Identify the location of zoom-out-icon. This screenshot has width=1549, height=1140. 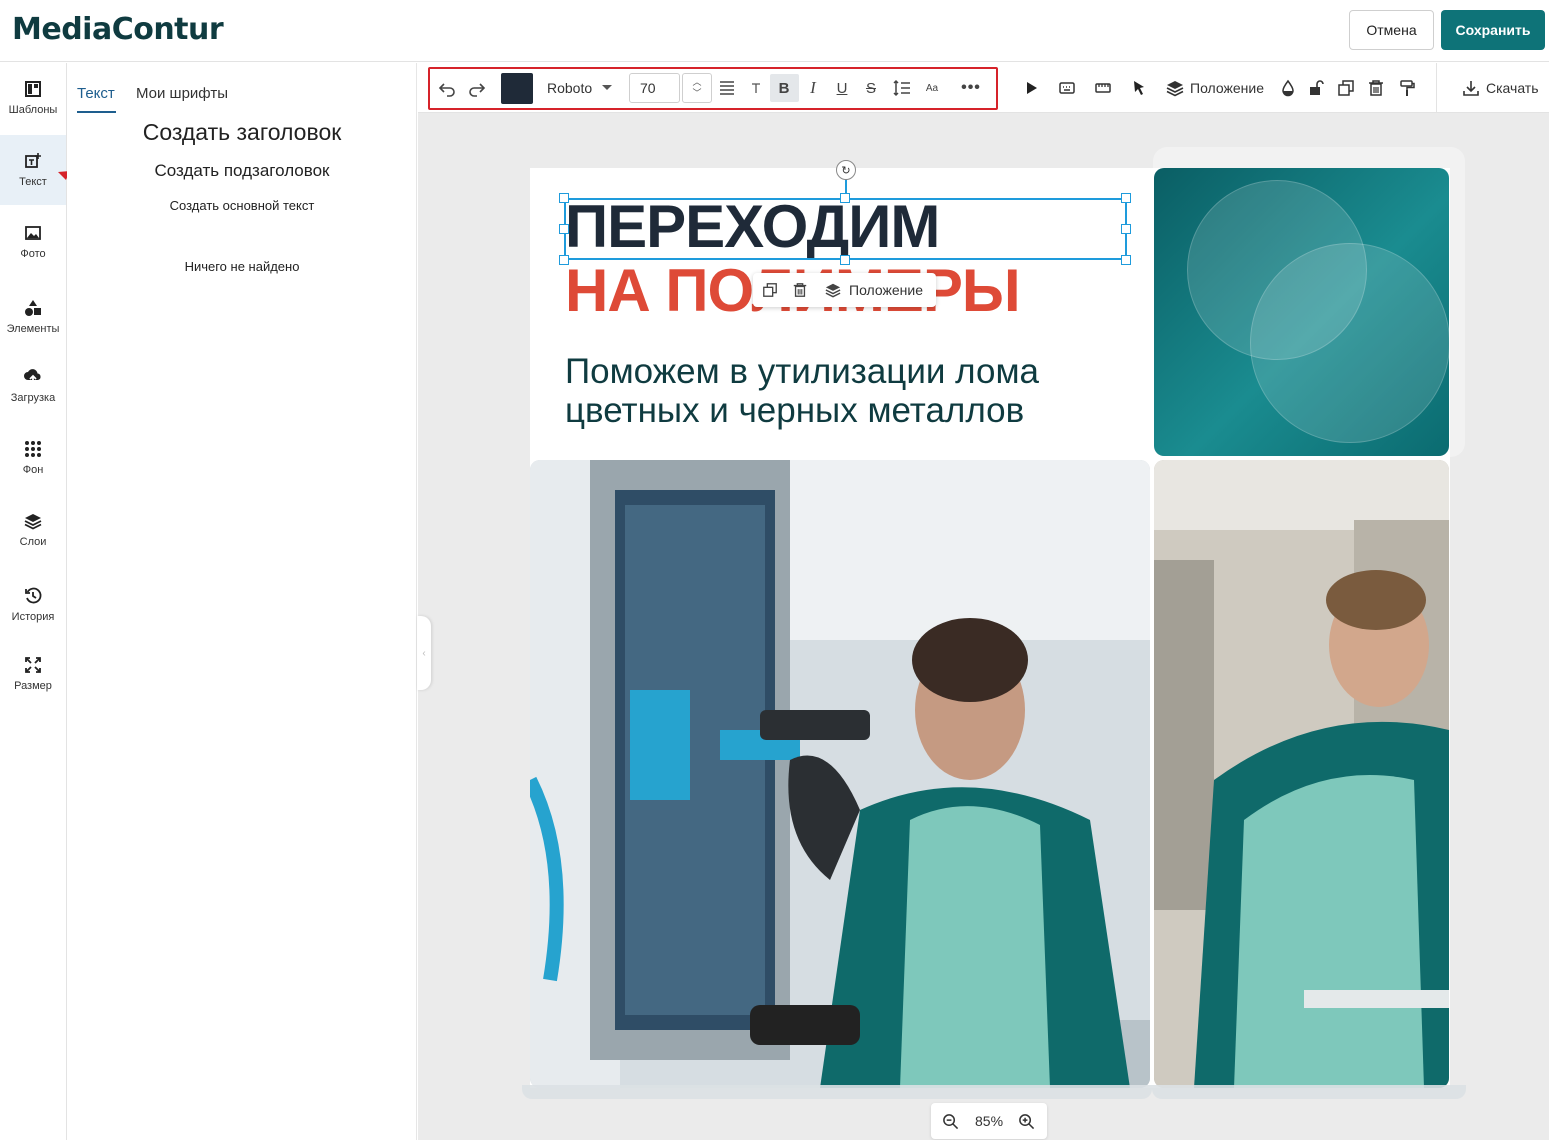
(950, 1121).